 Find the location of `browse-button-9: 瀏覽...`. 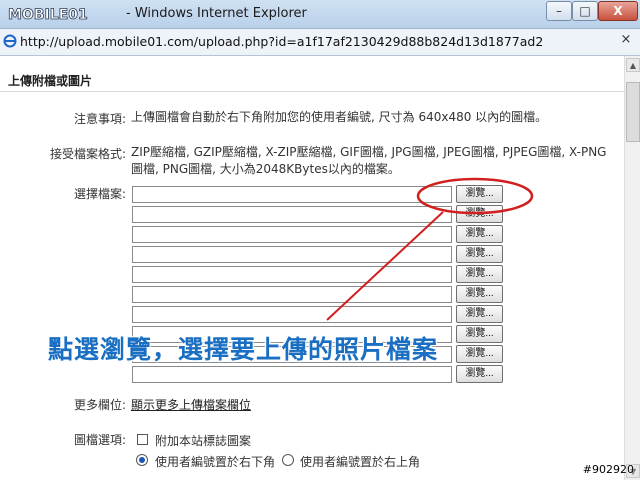

browse-button-9: 瀏覽... is located at coordinates (479, 354).